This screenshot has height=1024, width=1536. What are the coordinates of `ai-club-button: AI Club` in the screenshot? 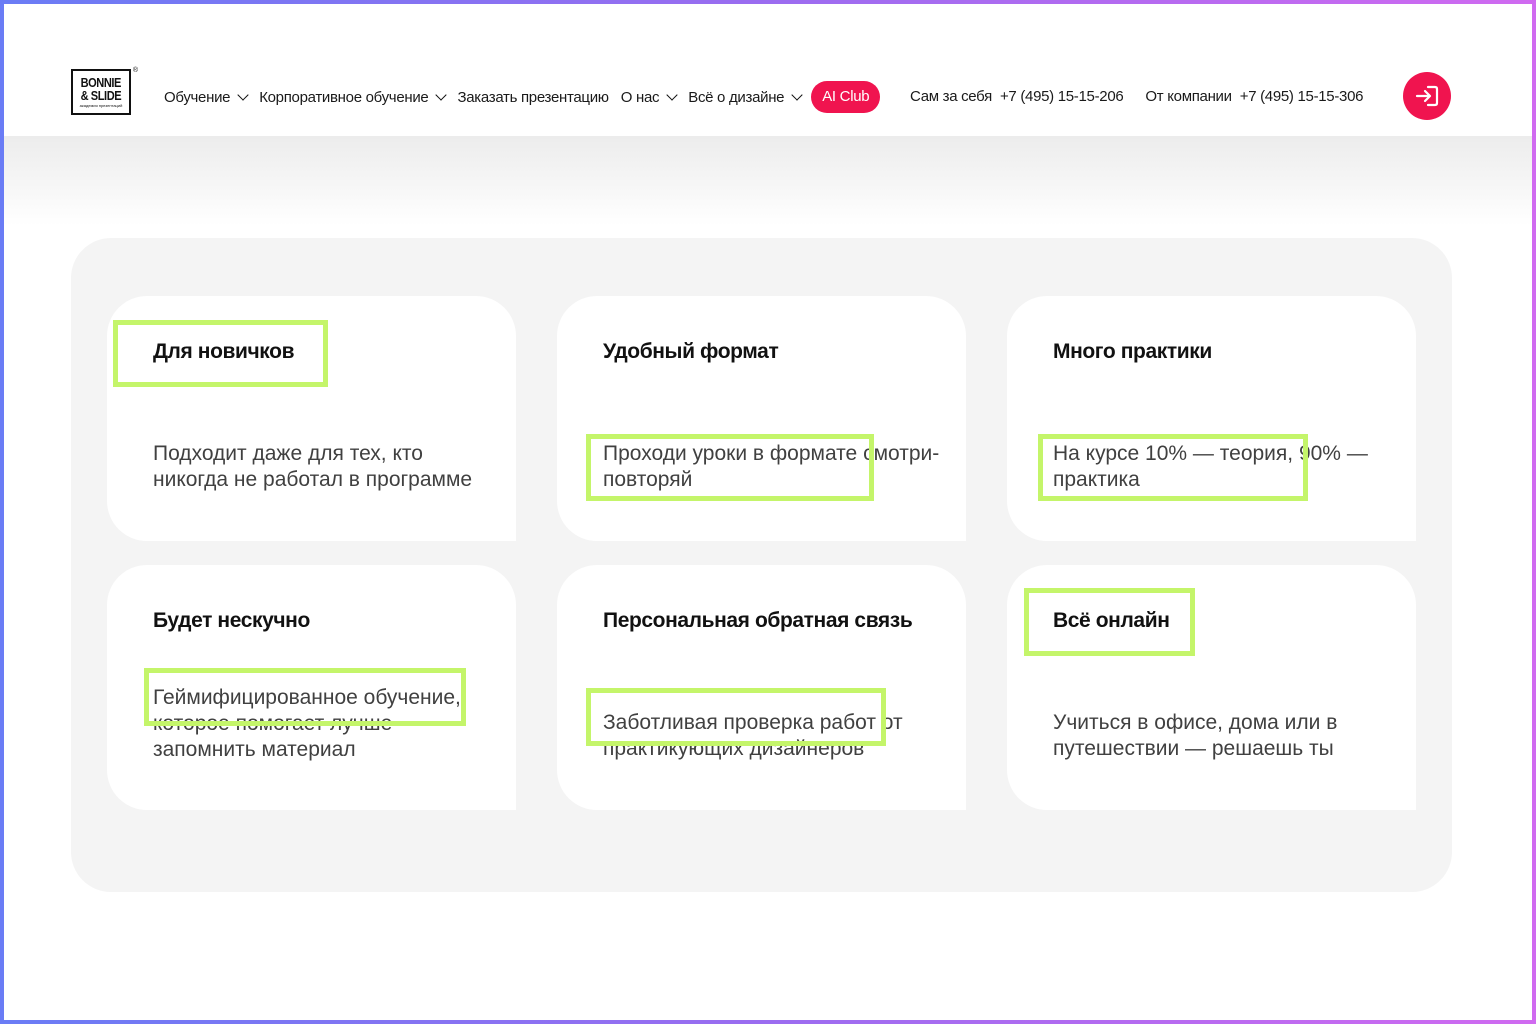 It's located at (846, 97).